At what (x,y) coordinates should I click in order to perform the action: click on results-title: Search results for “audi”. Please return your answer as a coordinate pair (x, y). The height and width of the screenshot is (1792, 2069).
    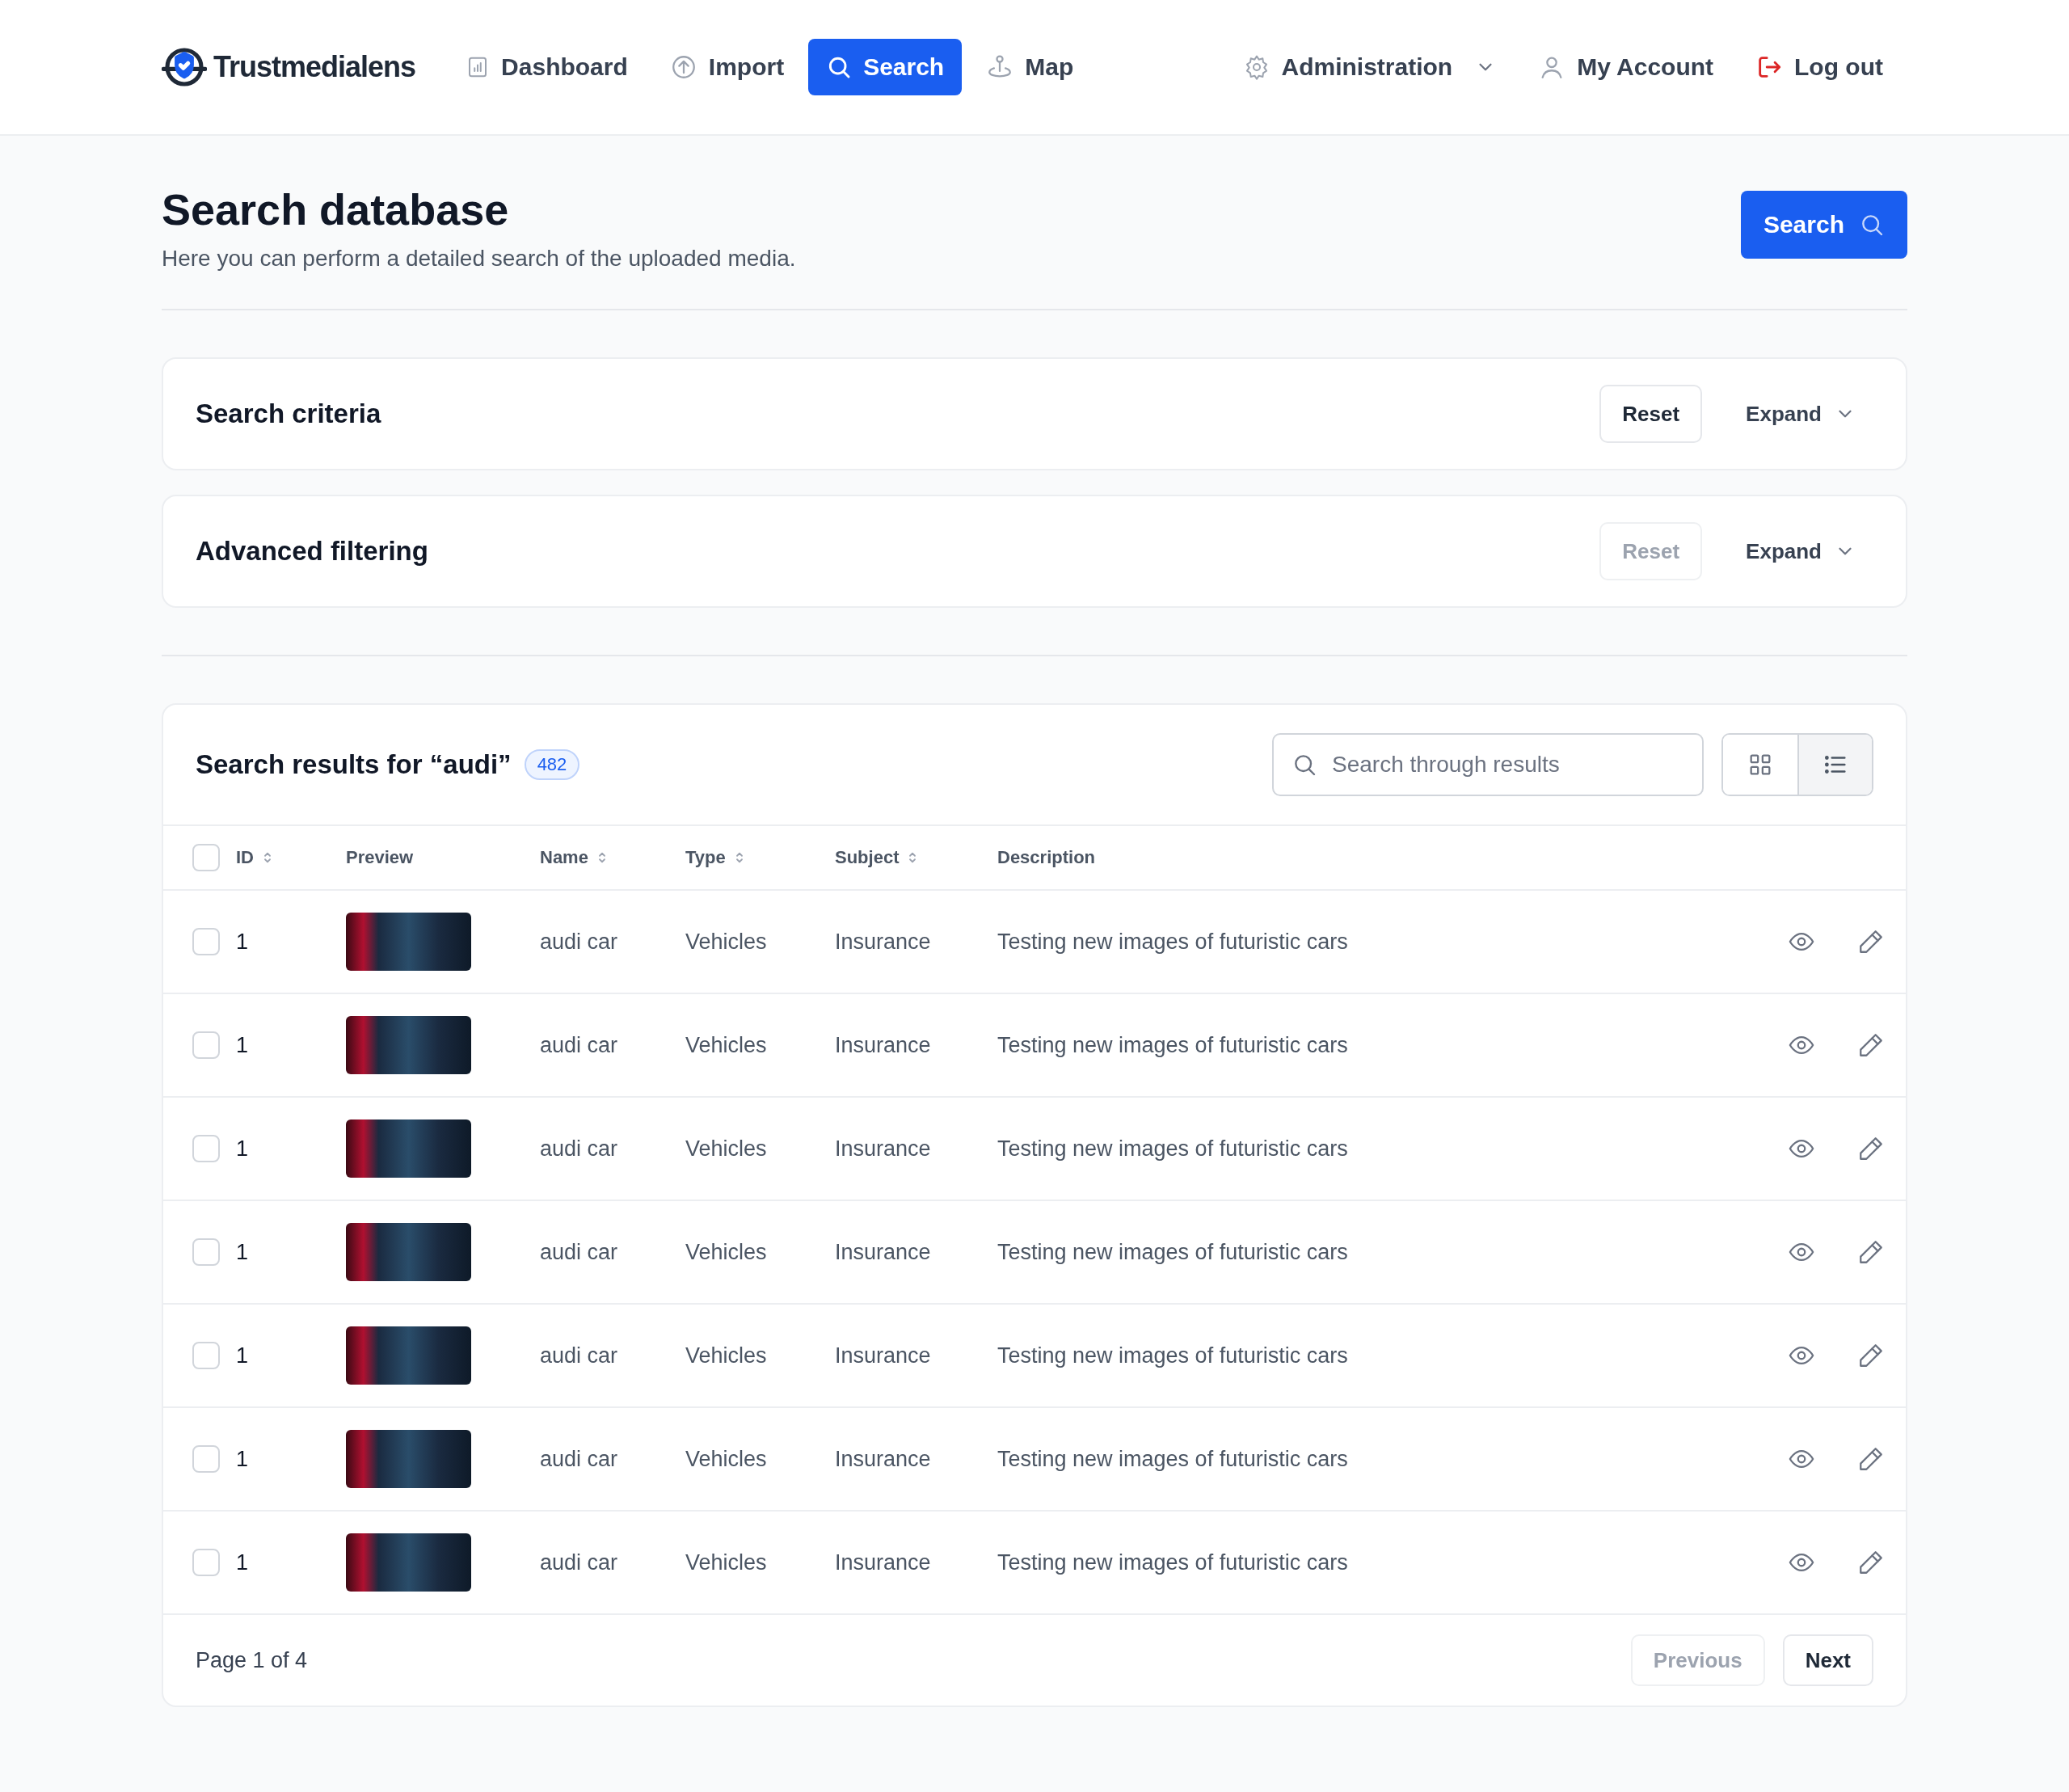
    Looking at the image, I should click on (354, 764).